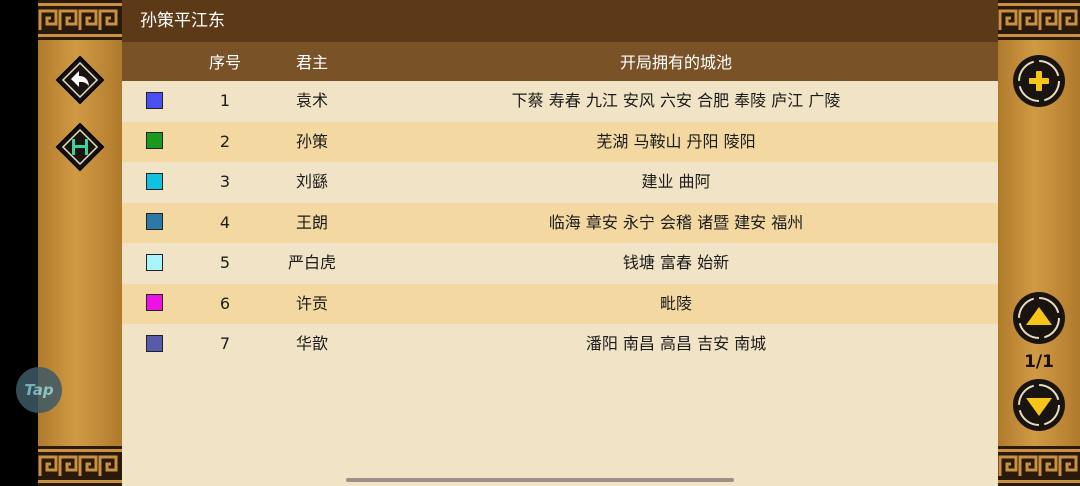  I want to click on down-arrow-icon, so click(1039, 405).